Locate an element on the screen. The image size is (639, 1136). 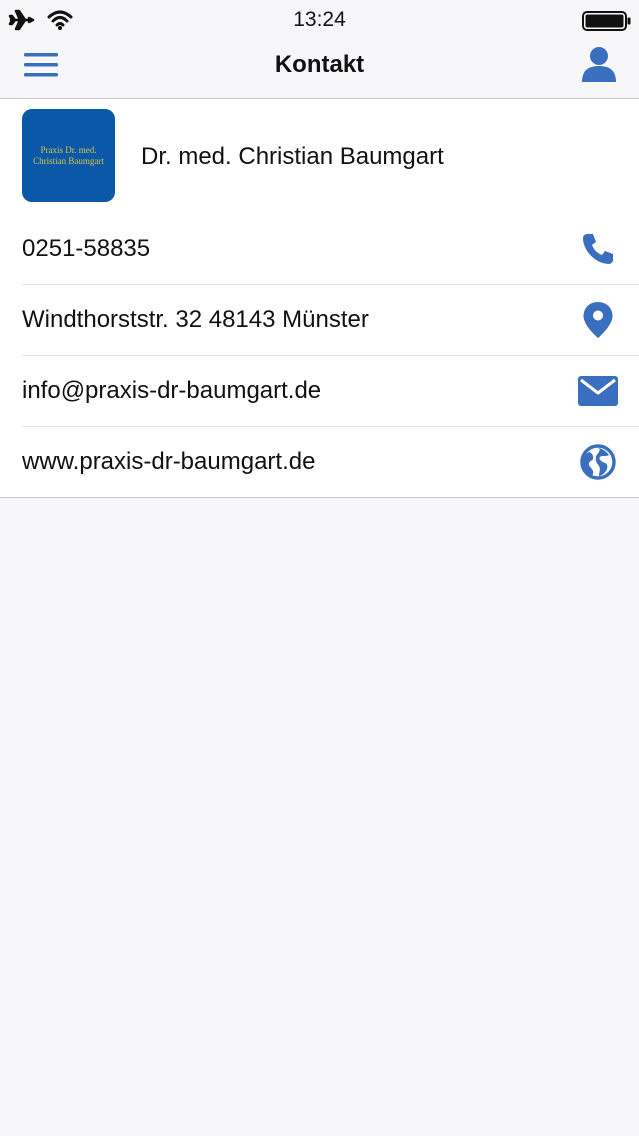
globe-icon is located at coordinates (598, 462).